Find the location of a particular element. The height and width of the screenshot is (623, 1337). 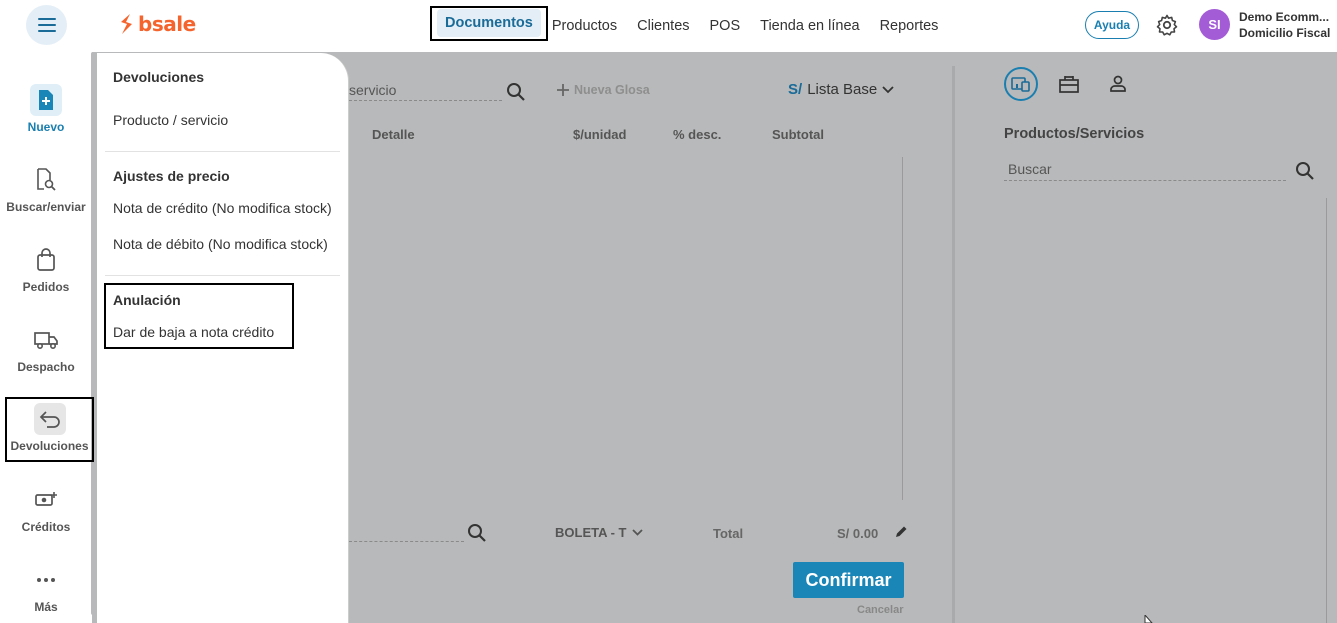

sidebar-label-buscar: Buscar/enviar is located at coordinates (46, 207).